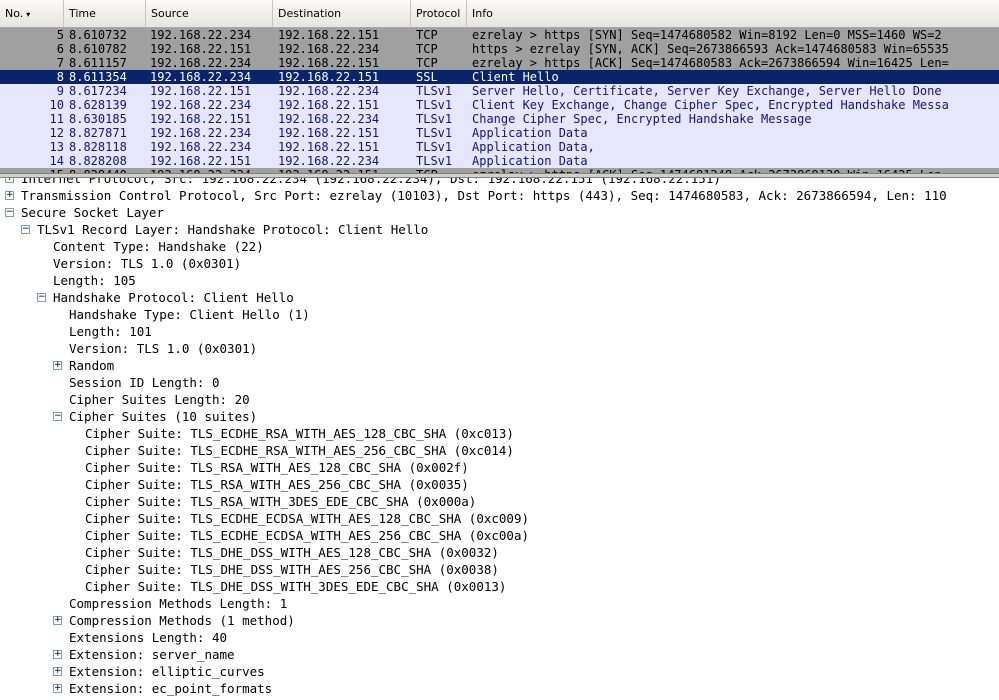 Image resolution: width=999 pixels, height=700 pixels. I want to click on tree-item: + Random, so click(499, 365).